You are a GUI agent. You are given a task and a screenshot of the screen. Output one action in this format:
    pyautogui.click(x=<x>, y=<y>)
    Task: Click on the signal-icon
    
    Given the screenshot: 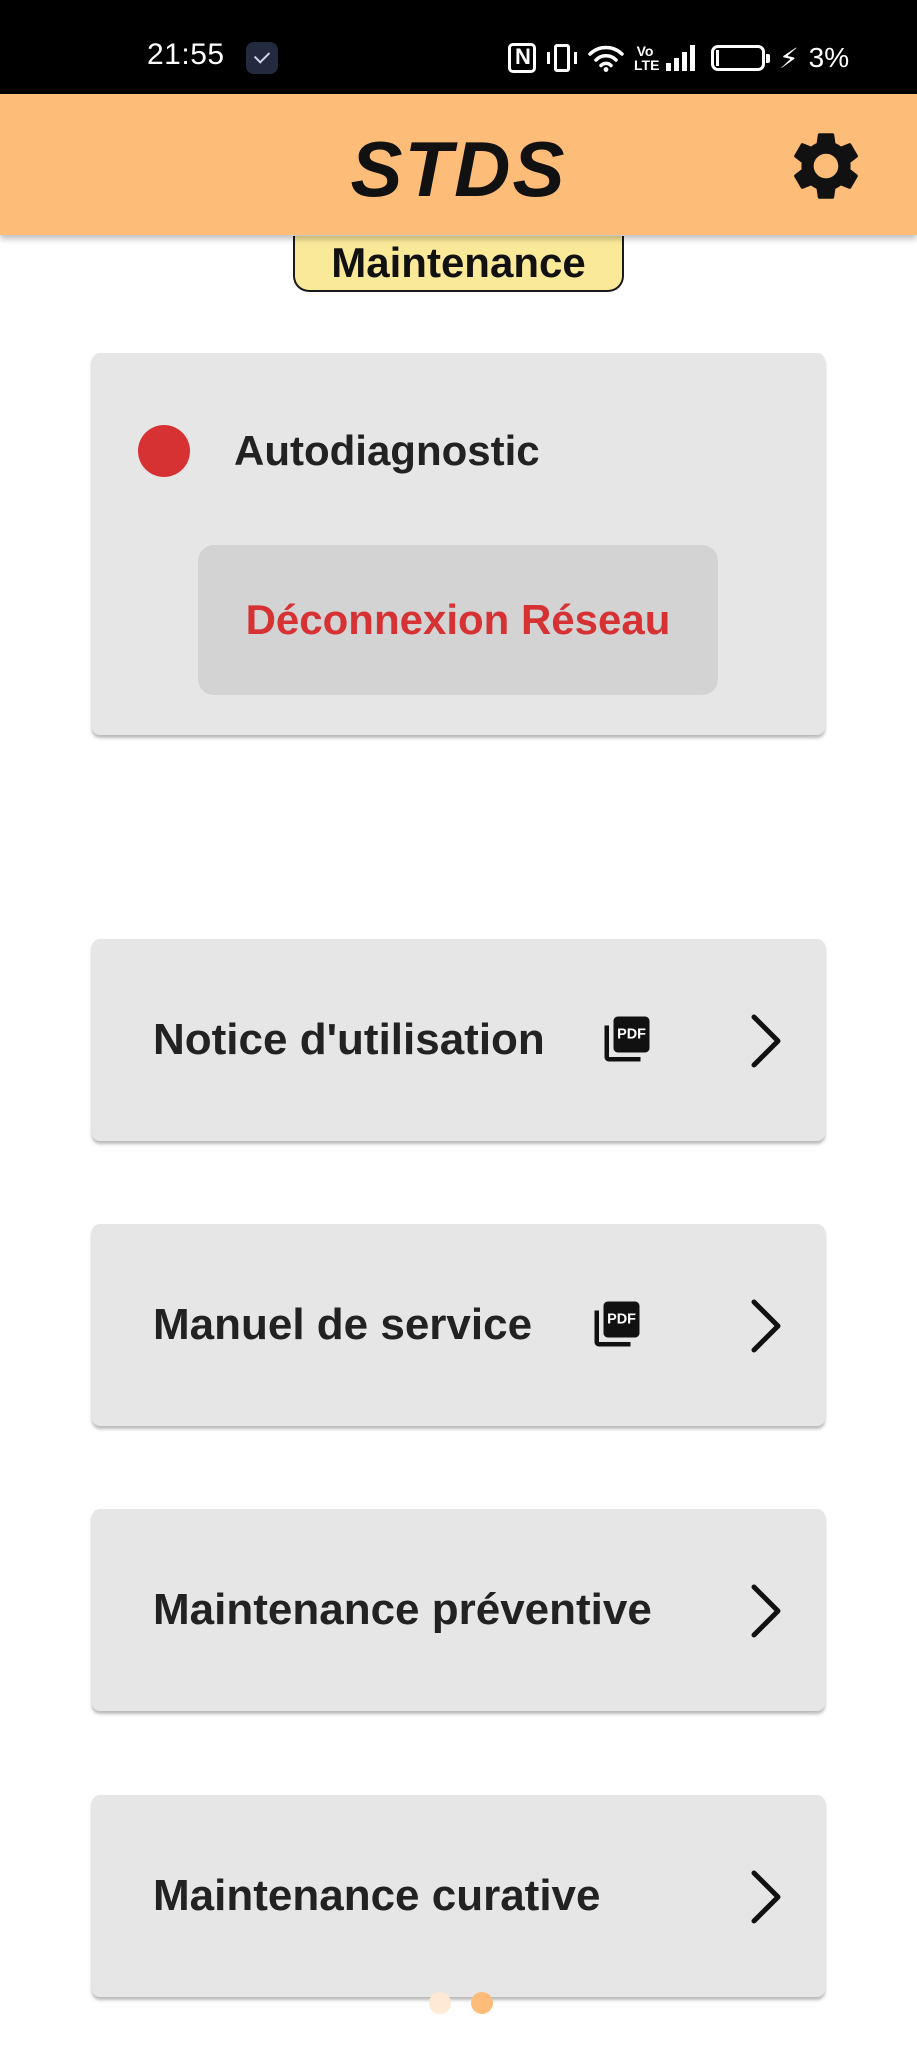 What is the action you would take?
    pyautogui.click(x=680, y=58)
    